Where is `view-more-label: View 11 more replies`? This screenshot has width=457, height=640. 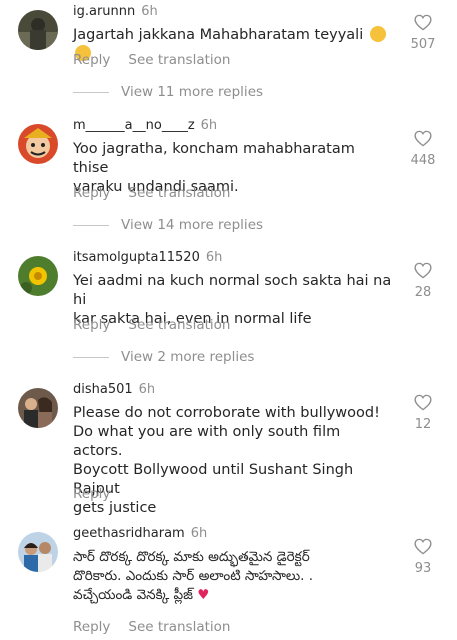 view-more-label: View 11 more replies is located at coordinates (192, 92).